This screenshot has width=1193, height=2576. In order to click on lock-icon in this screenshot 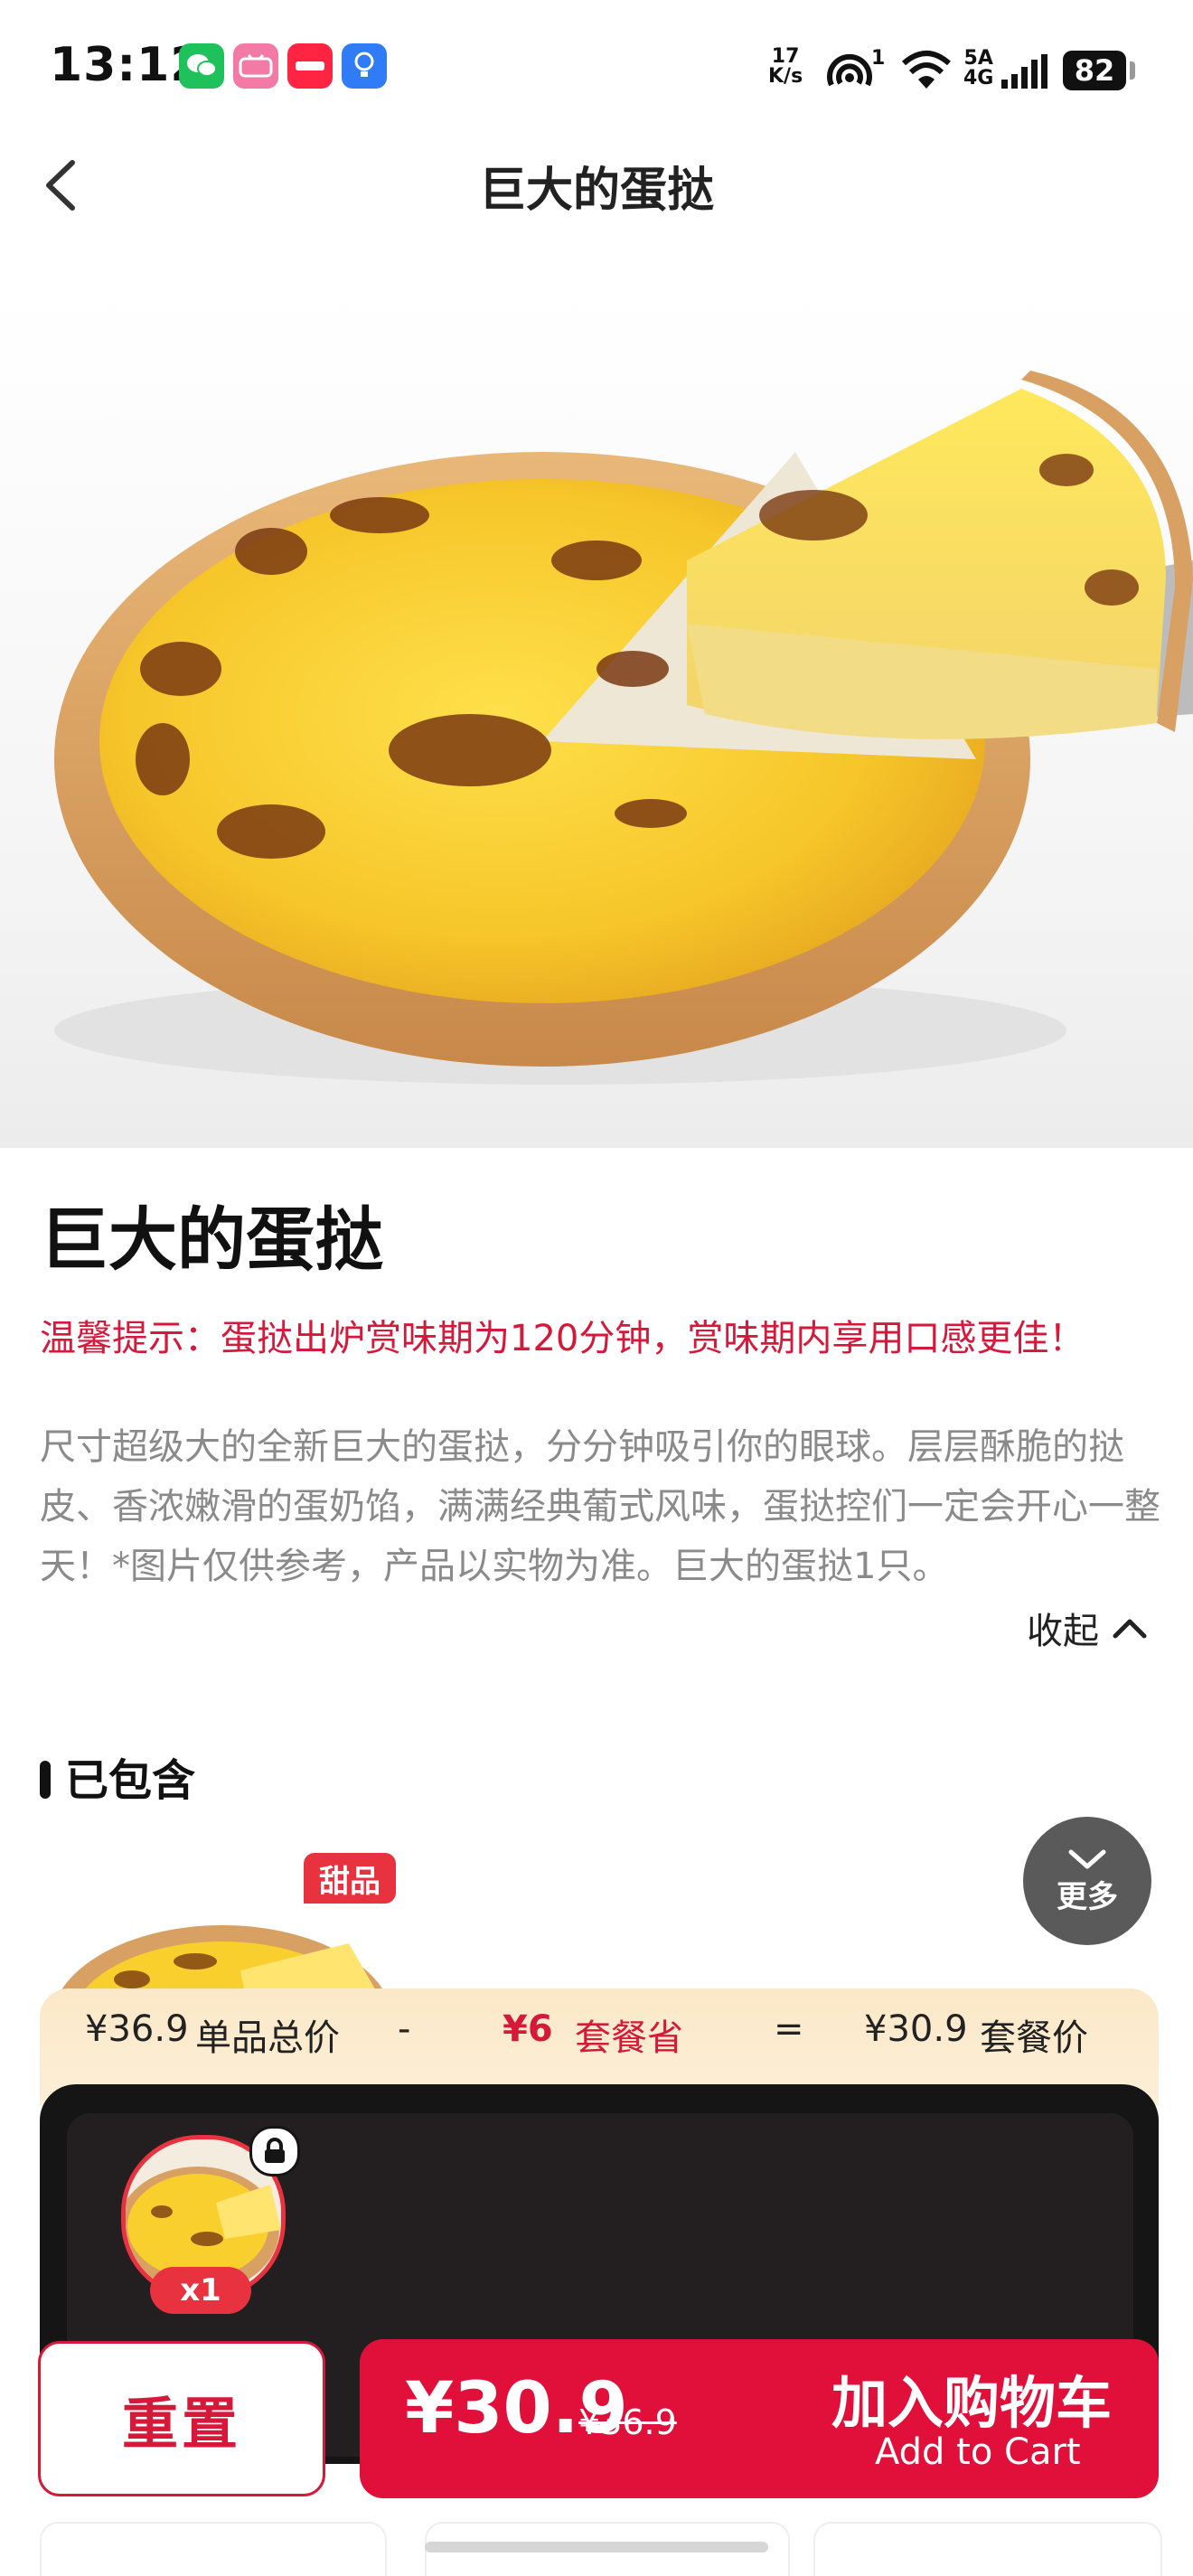, I will do `click(274, 2151)`.